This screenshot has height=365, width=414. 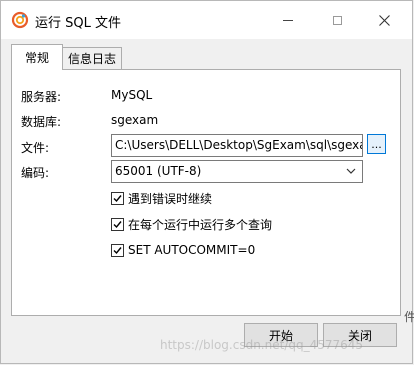 I want to click on database-value: sgexam, so click(x=135, y=120).